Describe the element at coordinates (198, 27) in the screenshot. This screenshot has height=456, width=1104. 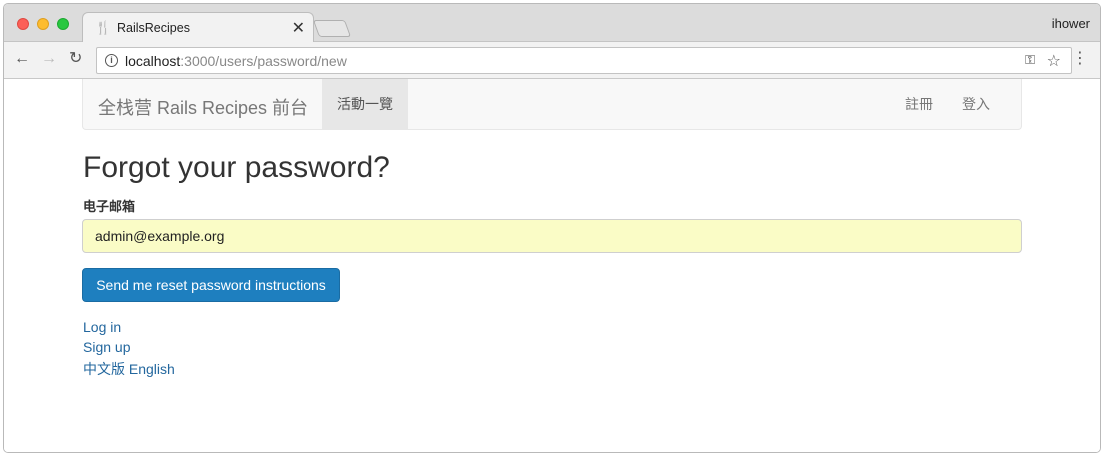
I see `tab-railsrecipes: 🍴 RailsRecipes ✕` at that location.